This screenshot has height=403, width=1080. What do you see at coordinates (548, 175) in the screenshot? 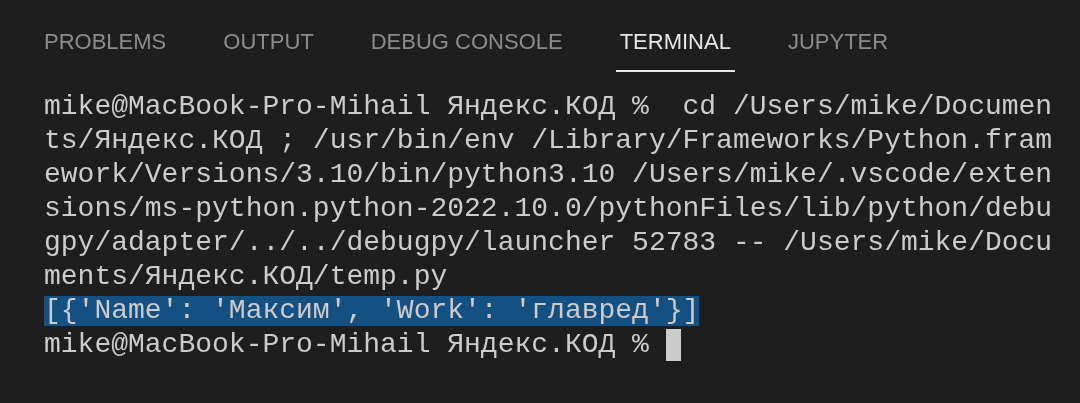
I see `terminal-line: ework/Versions/3.10/bin/python3.10 /Users/mike/.vscode/exten` at bounding box center [548, 175].